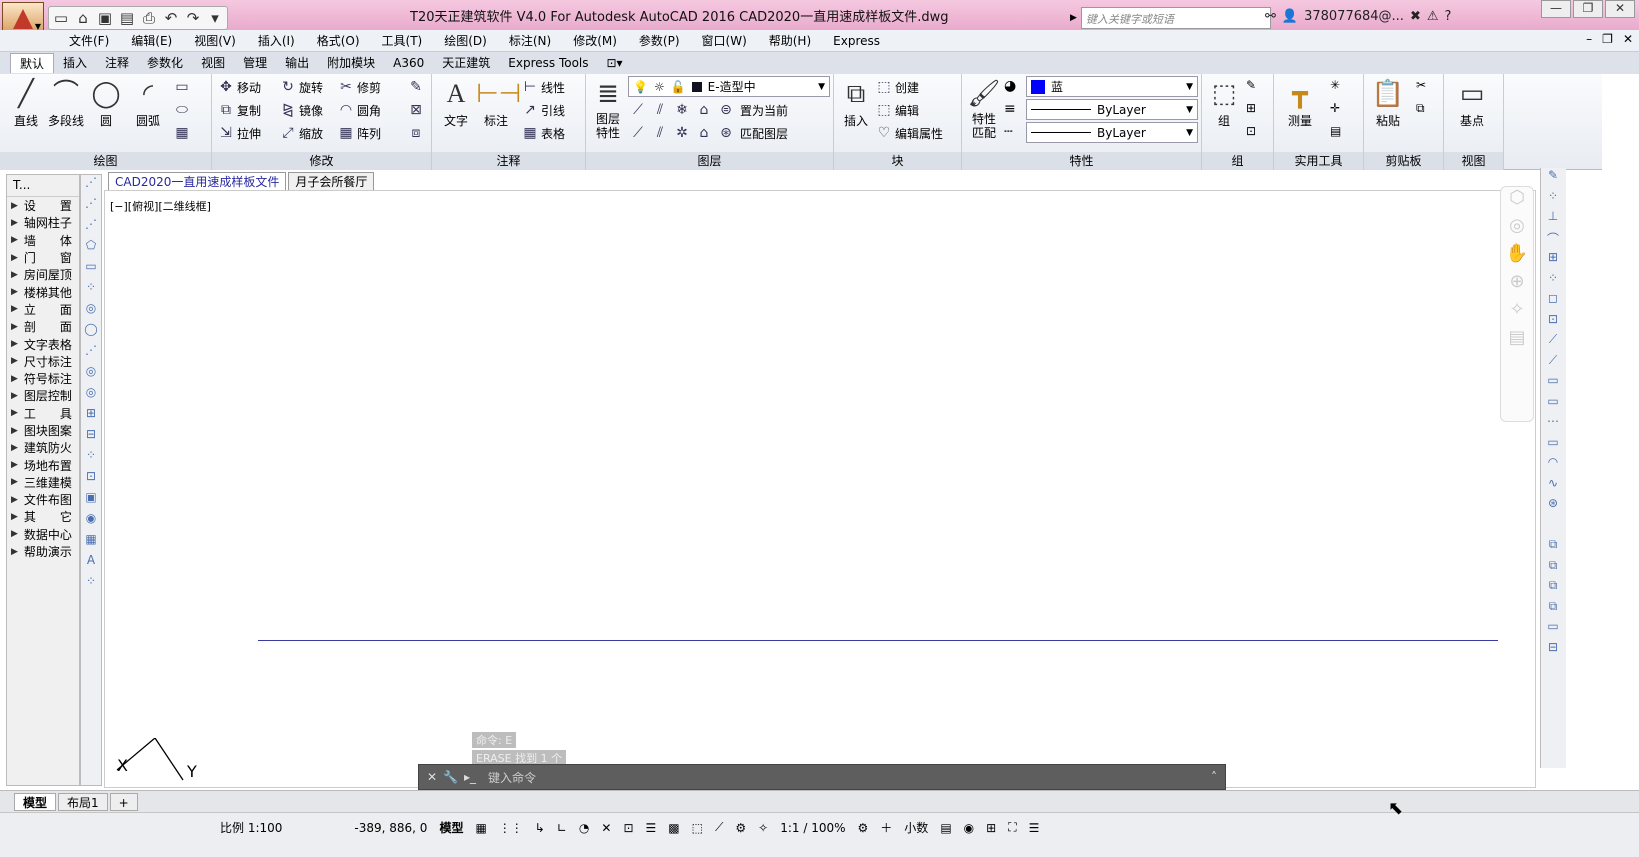  I want to click on left-tool-icon: ◯, so click(91, 332).